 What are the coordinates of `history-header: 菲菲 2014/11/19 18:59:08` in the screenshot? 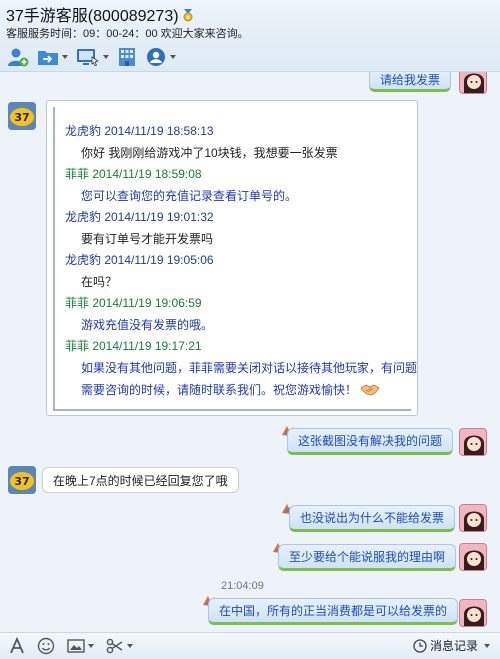 It's located at (133, 174).